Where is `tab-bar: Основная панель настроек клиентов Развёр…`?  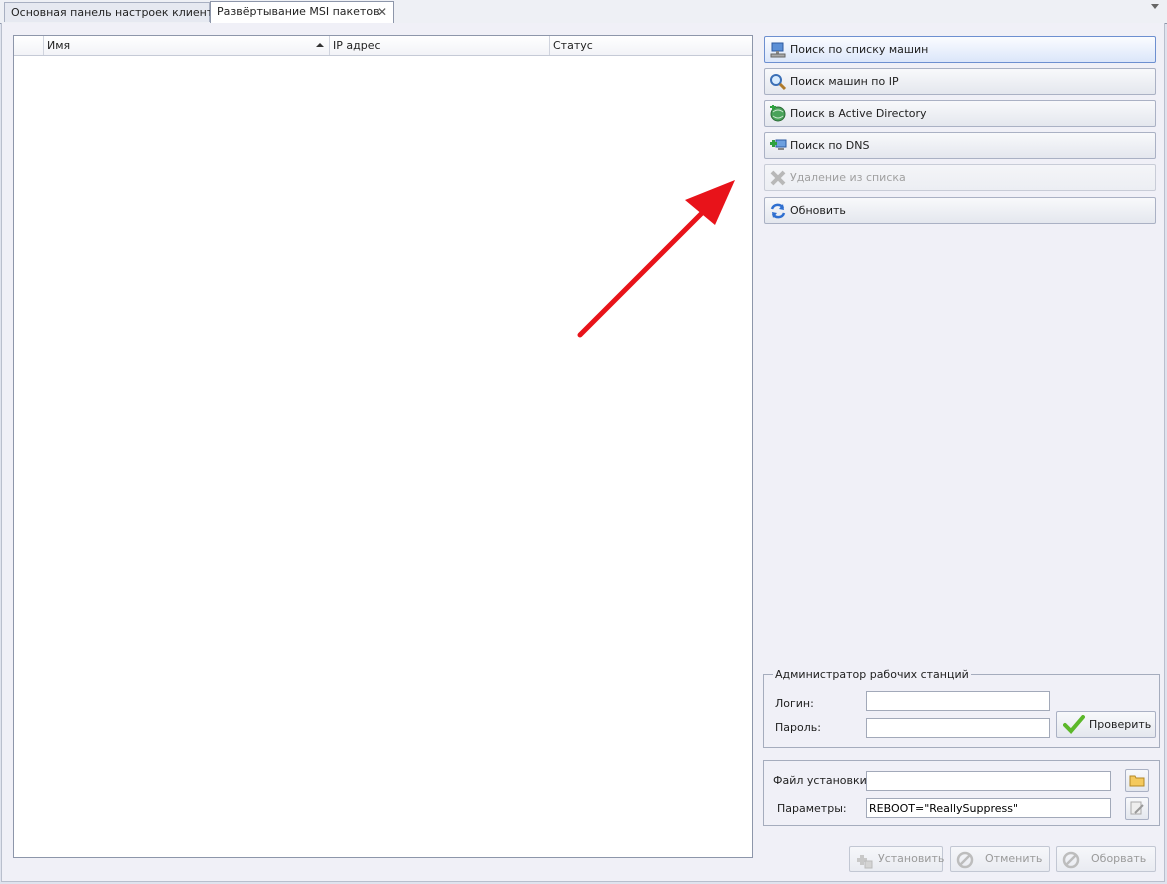
tab-bar: Основная панель настроек клиентов Развёр… is located at coordinates (583, 12).